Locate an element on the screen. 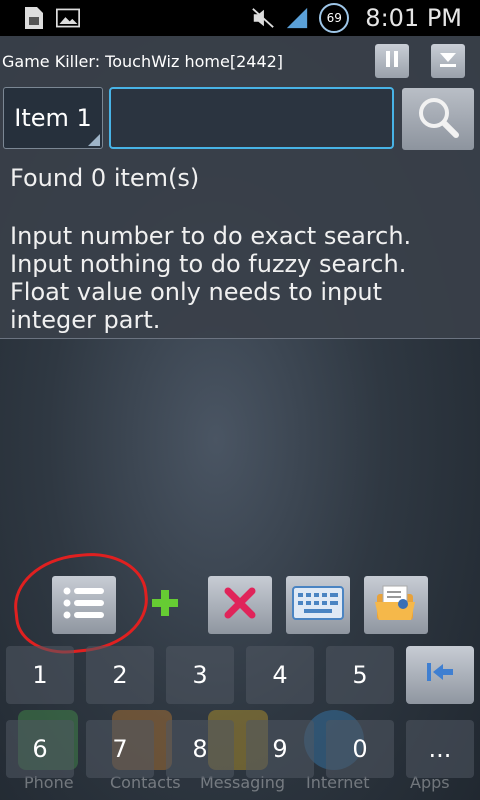  clock: 8:01 PM is located at coordinates (413, 18).